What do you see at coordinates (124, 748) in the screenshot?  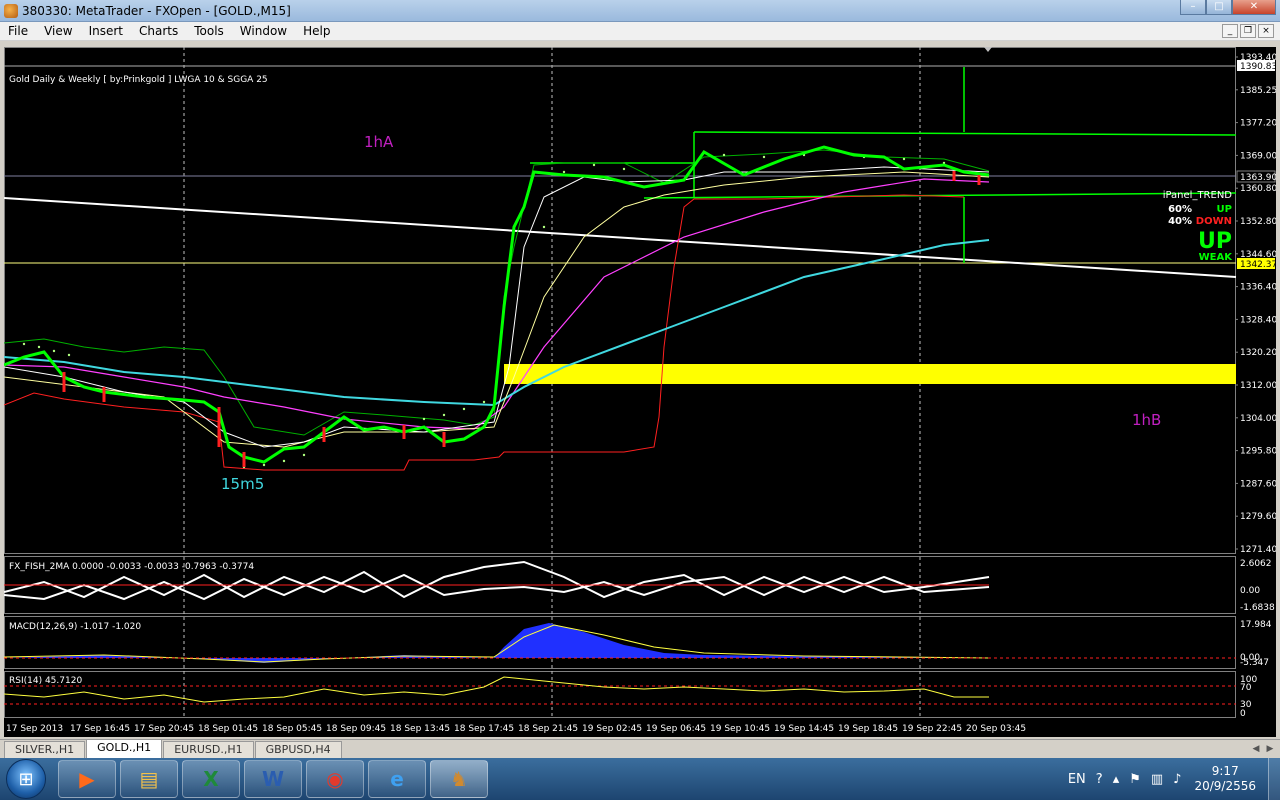 I see `tab-gold: GOLD.,H1` at bounding box center [124, 748].